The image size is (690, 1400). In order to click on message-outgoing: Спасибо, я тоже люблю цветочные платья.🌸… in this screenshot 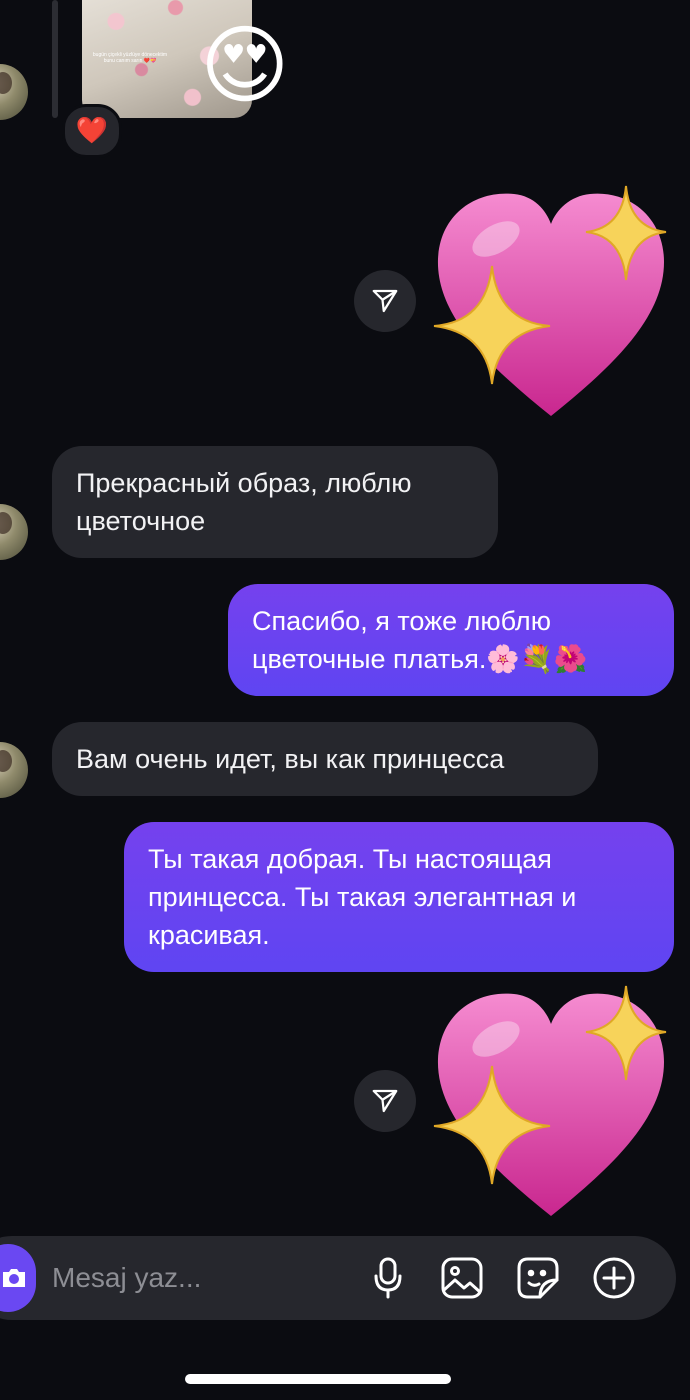, I will do `click(451, 640)`.